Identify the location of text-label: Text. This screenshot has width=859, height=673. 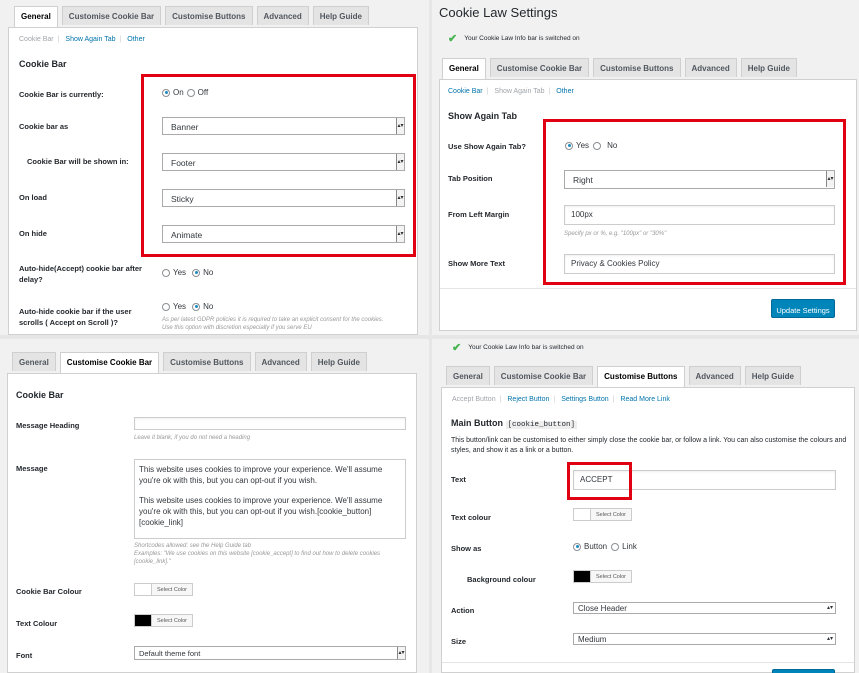
(458, 479).